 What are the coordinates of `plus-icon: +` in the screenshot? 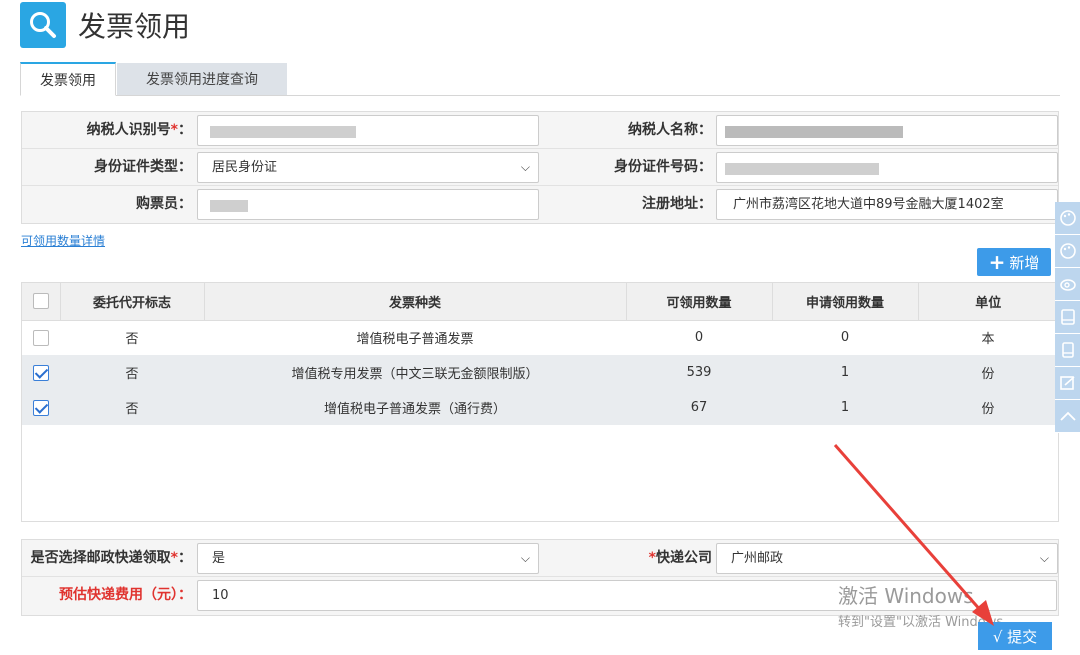 It's located at (997, 262).